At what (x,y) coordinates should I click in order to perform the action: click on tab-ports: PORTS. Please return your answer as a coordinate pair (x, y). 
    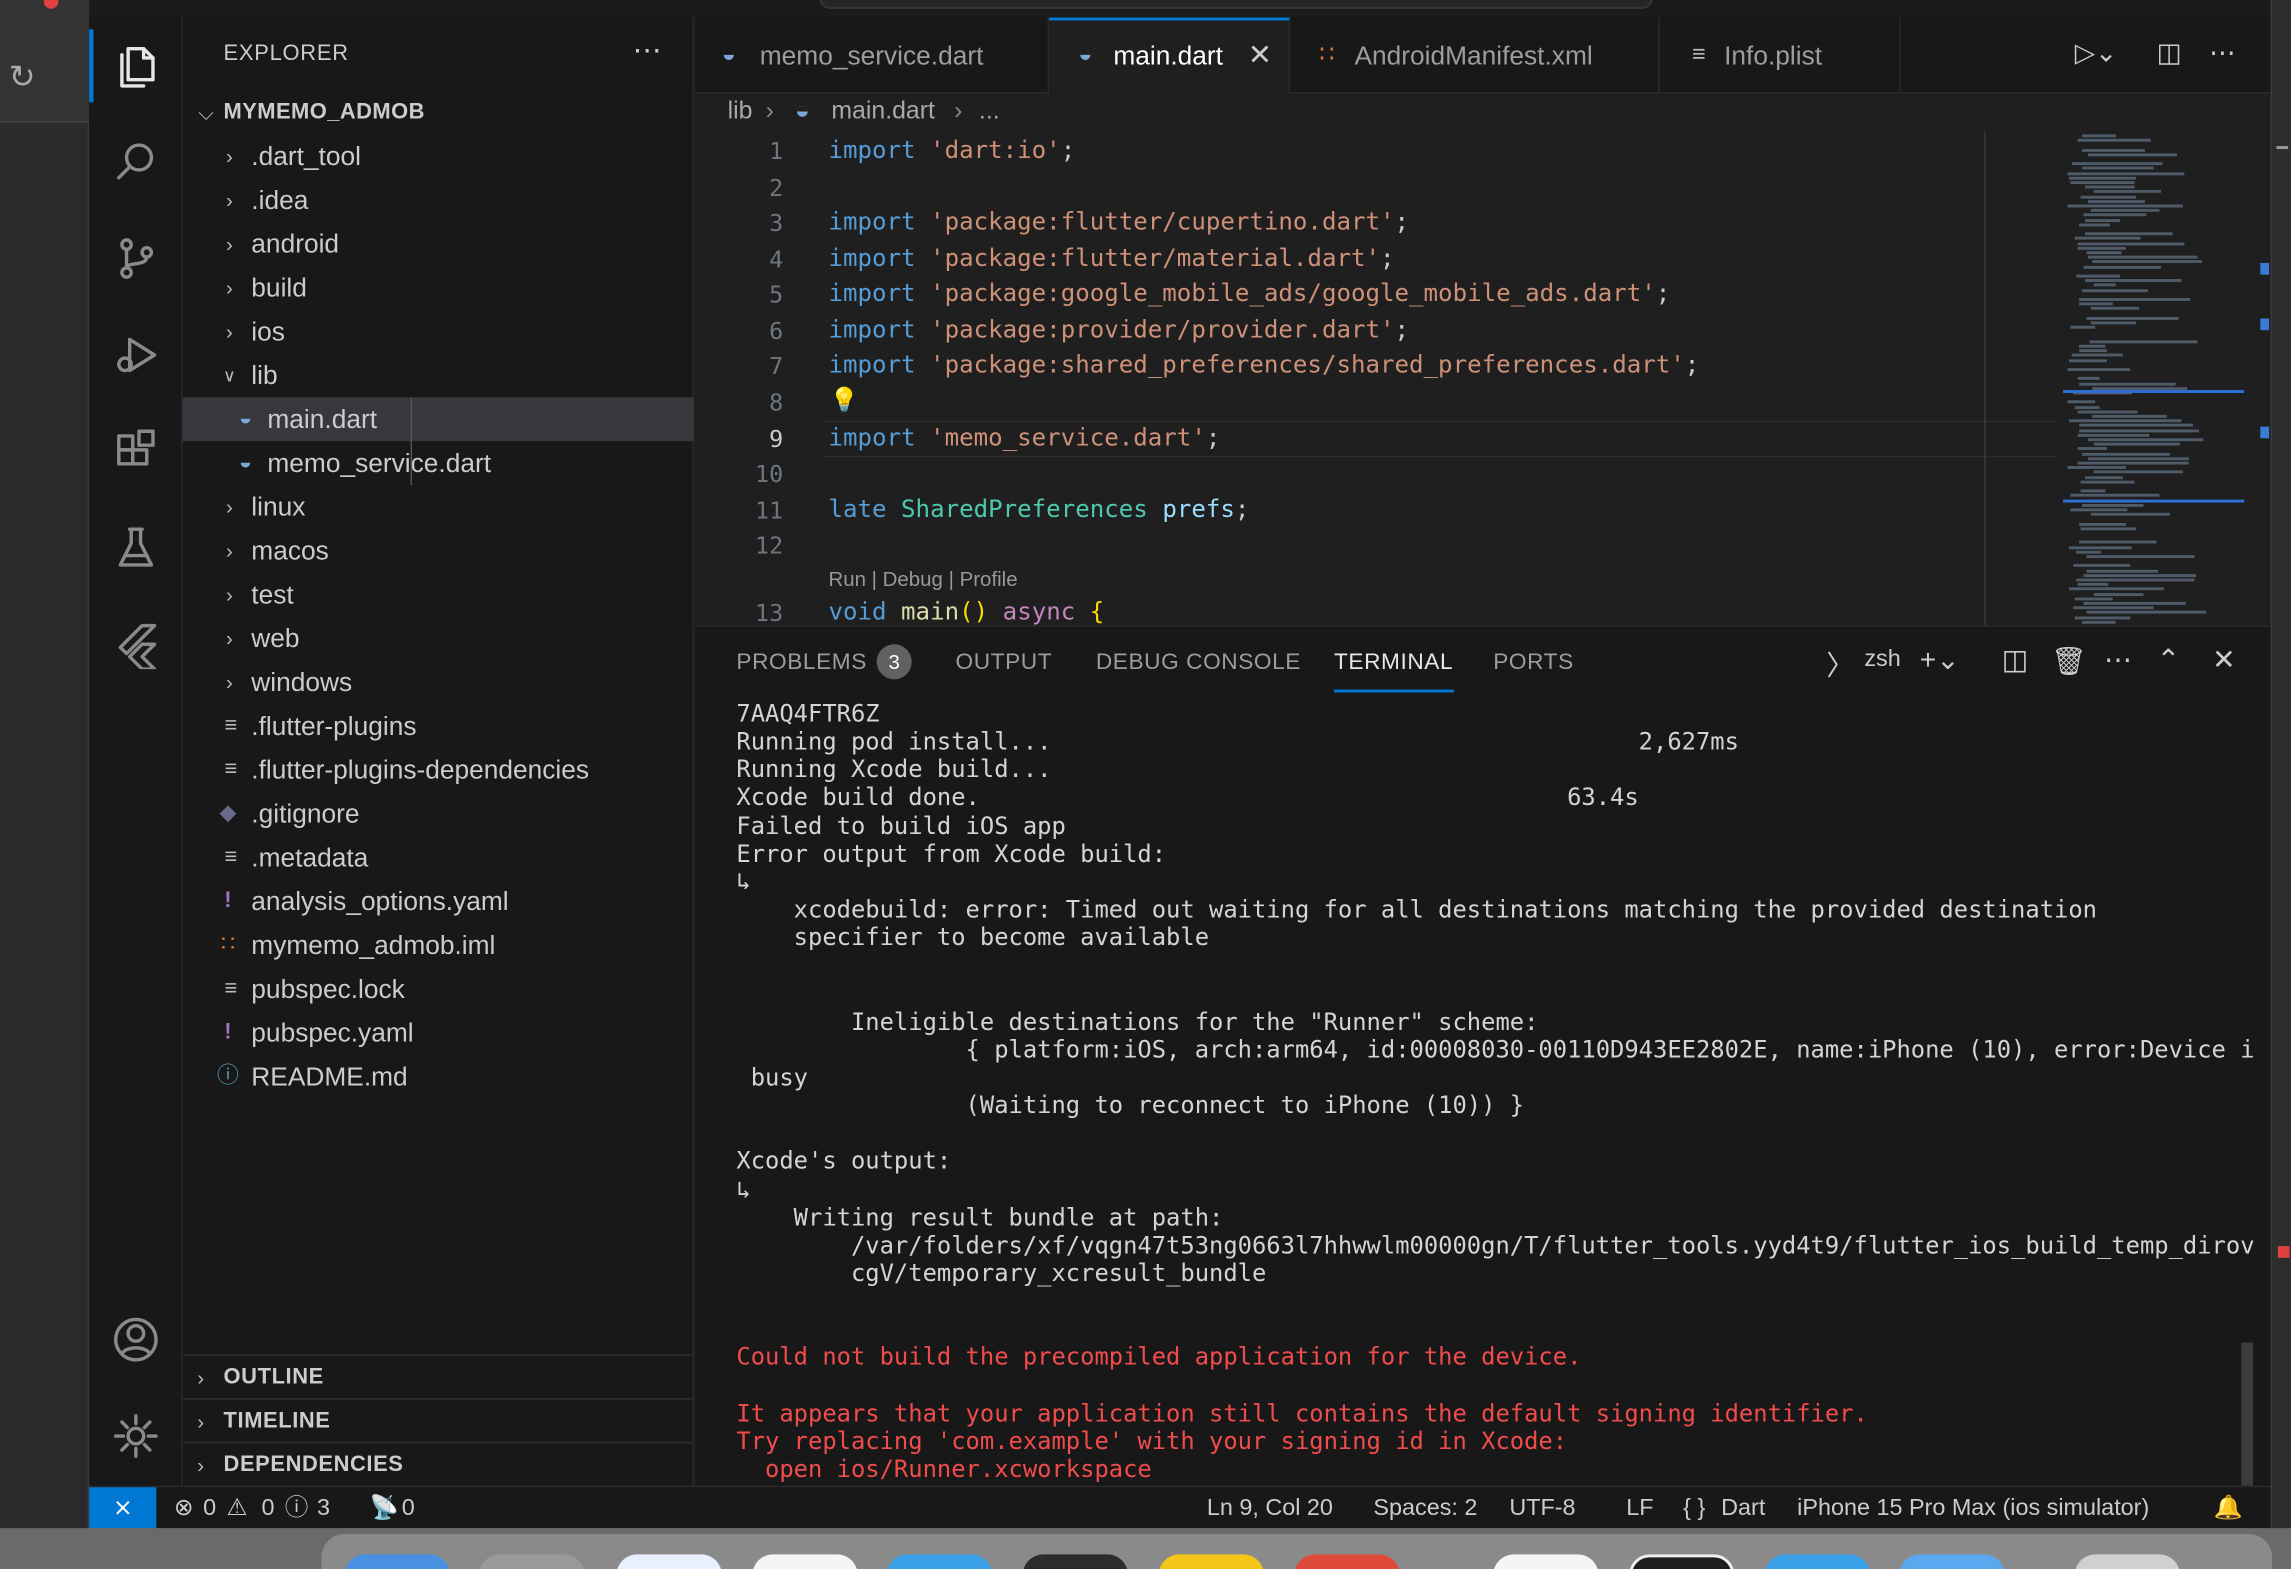
    Looking at the image, I should click on (1533, 663).